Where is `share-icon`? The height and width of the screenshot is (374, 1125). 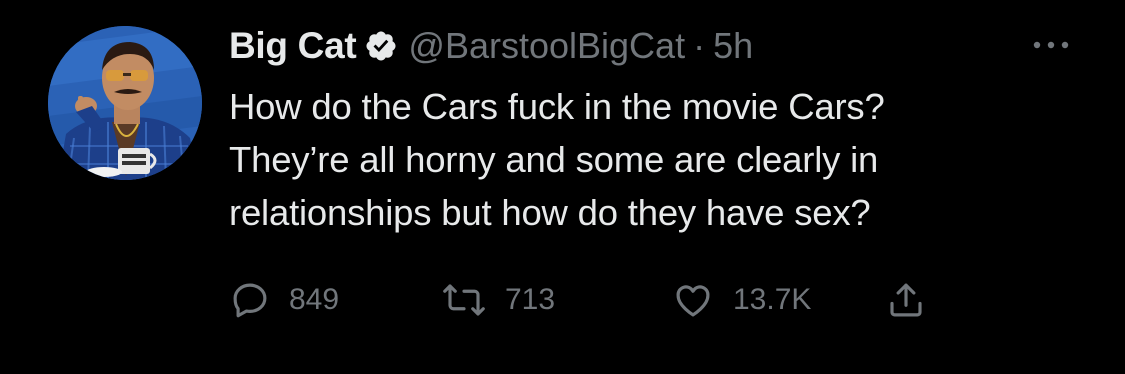
share-icon is located at coordinates (906, 300).